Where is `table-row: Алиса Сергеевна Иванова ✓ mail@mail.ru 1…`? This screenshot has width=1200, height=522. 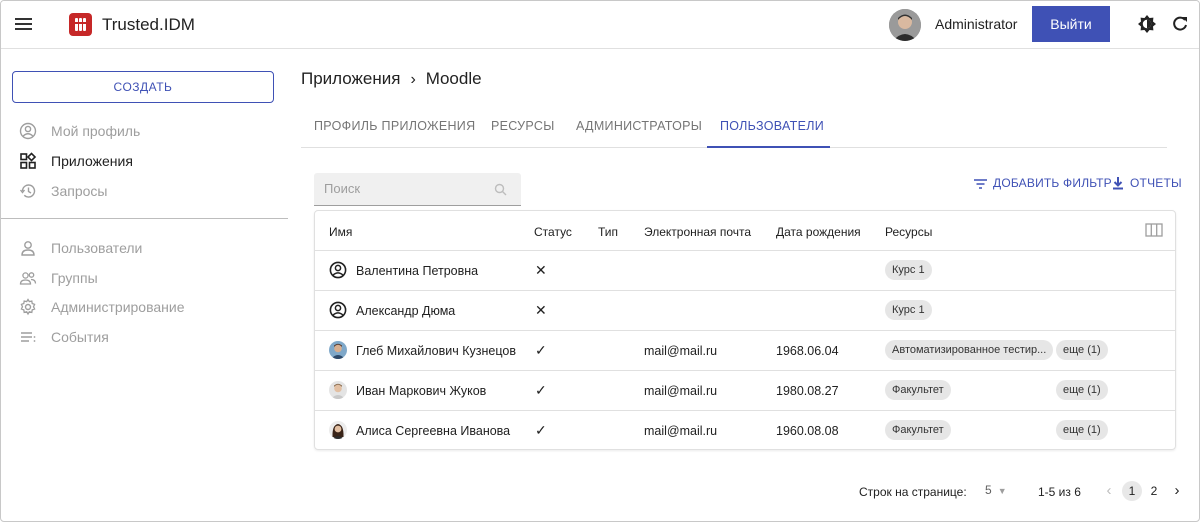 table-row: Алиса Сергеевна Иванова ✓ mail@mail.ru 1… is located at coordinates (745, 430).